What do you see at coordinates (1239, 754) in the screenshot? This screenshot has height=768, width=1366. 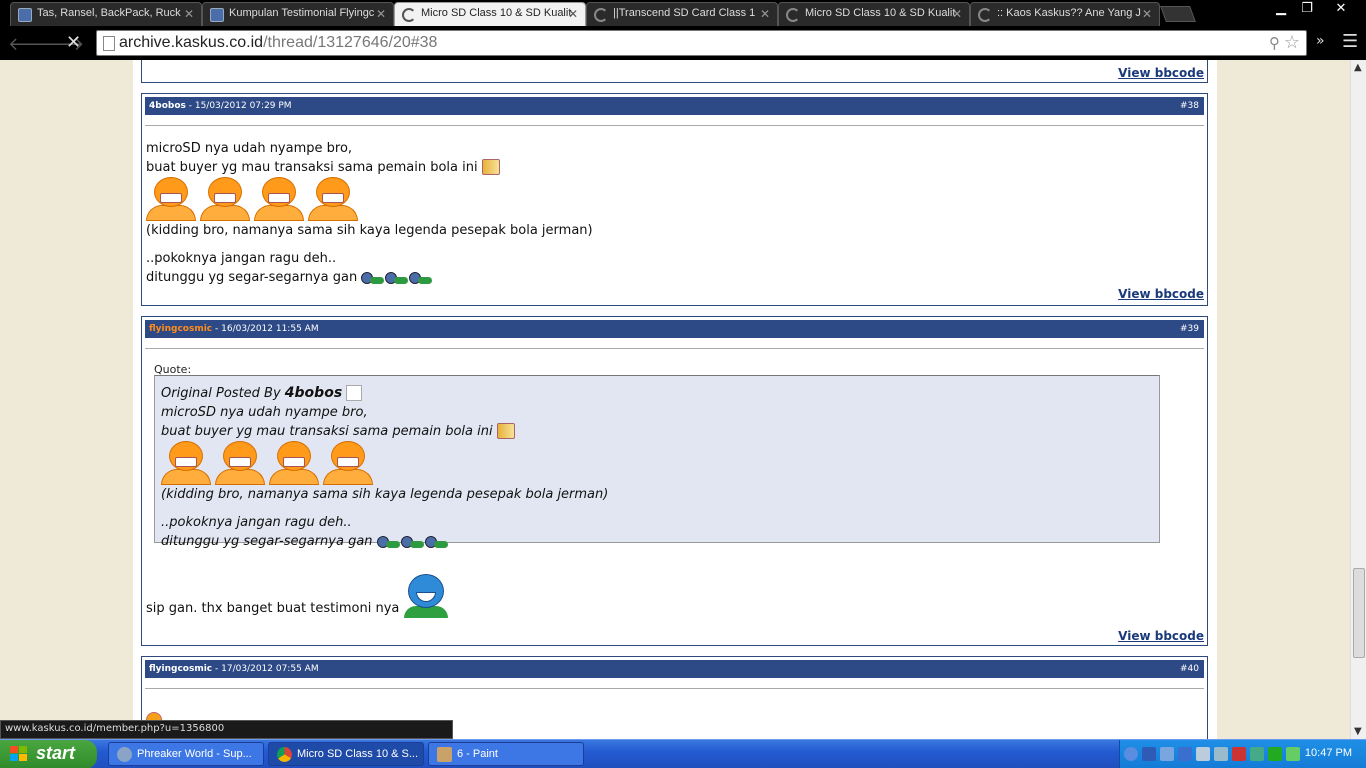 I see `tray-antivirus-icon` at bounding box center [1239, 754].